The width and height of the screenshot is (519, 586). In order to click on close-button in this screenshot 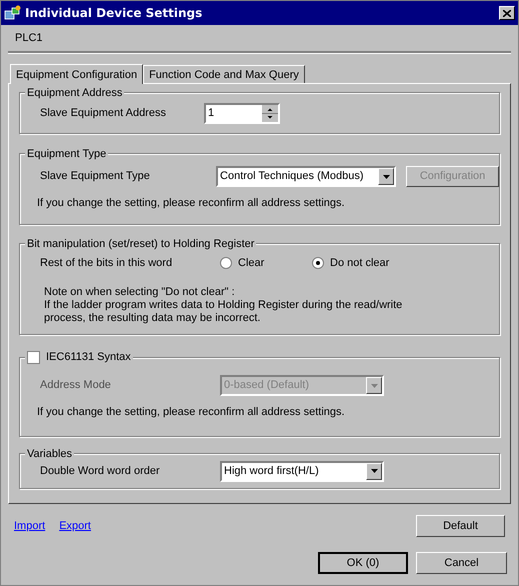, I will do `click(507, 13)`.